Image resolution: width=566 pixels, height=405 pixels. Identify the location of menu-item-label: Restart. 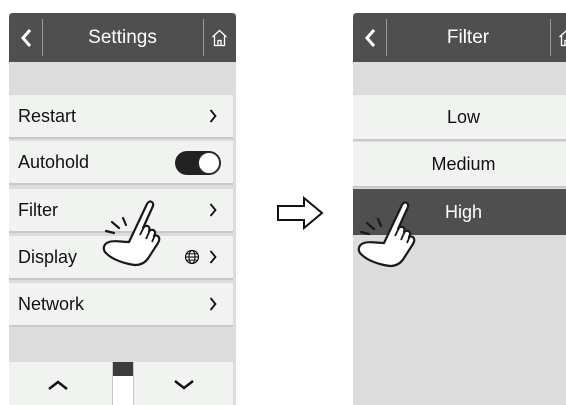
(47, 115).